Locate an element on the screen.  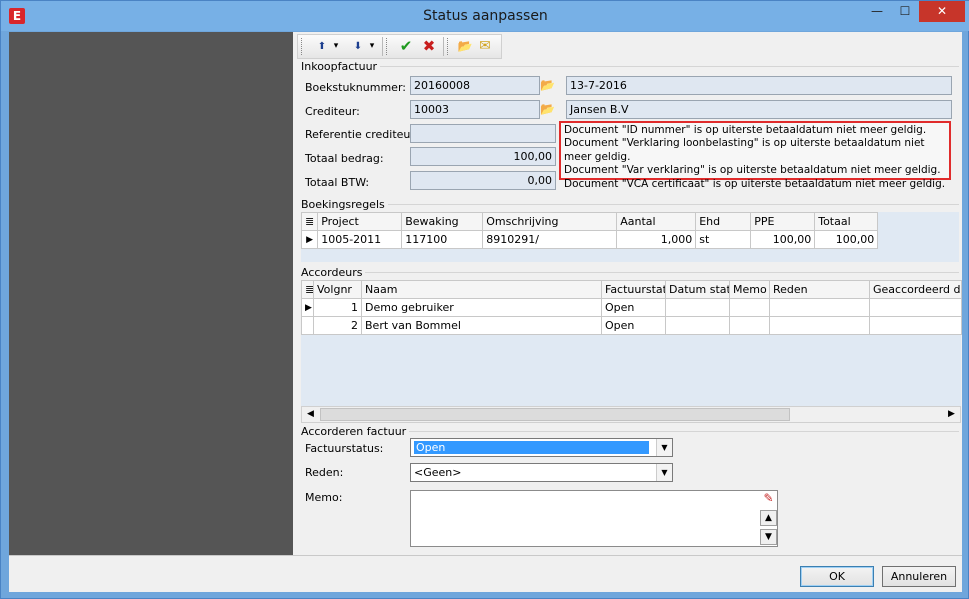
factuurstatus-label: Factuurstatus: is located at coordinates (344, 448).